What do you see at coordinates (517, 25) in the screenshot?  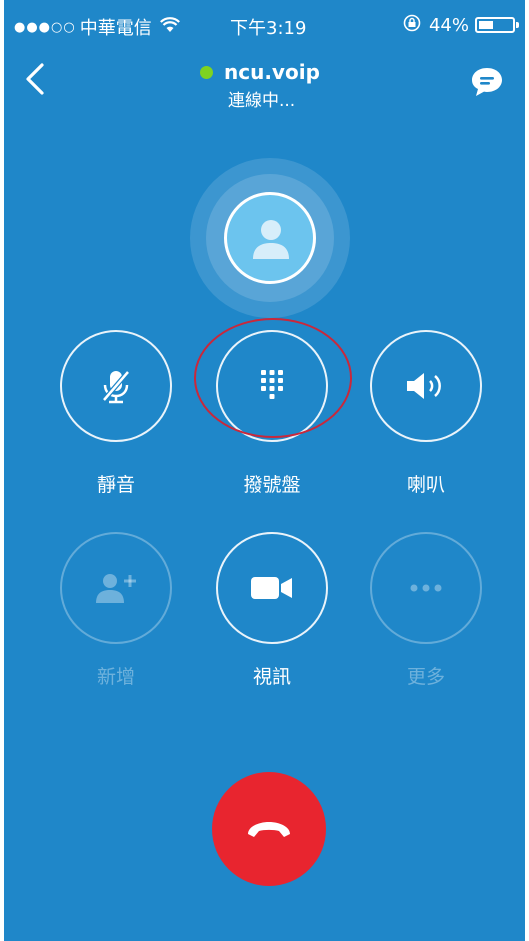 I see `battery-nub` at bounding box center [517, 25].